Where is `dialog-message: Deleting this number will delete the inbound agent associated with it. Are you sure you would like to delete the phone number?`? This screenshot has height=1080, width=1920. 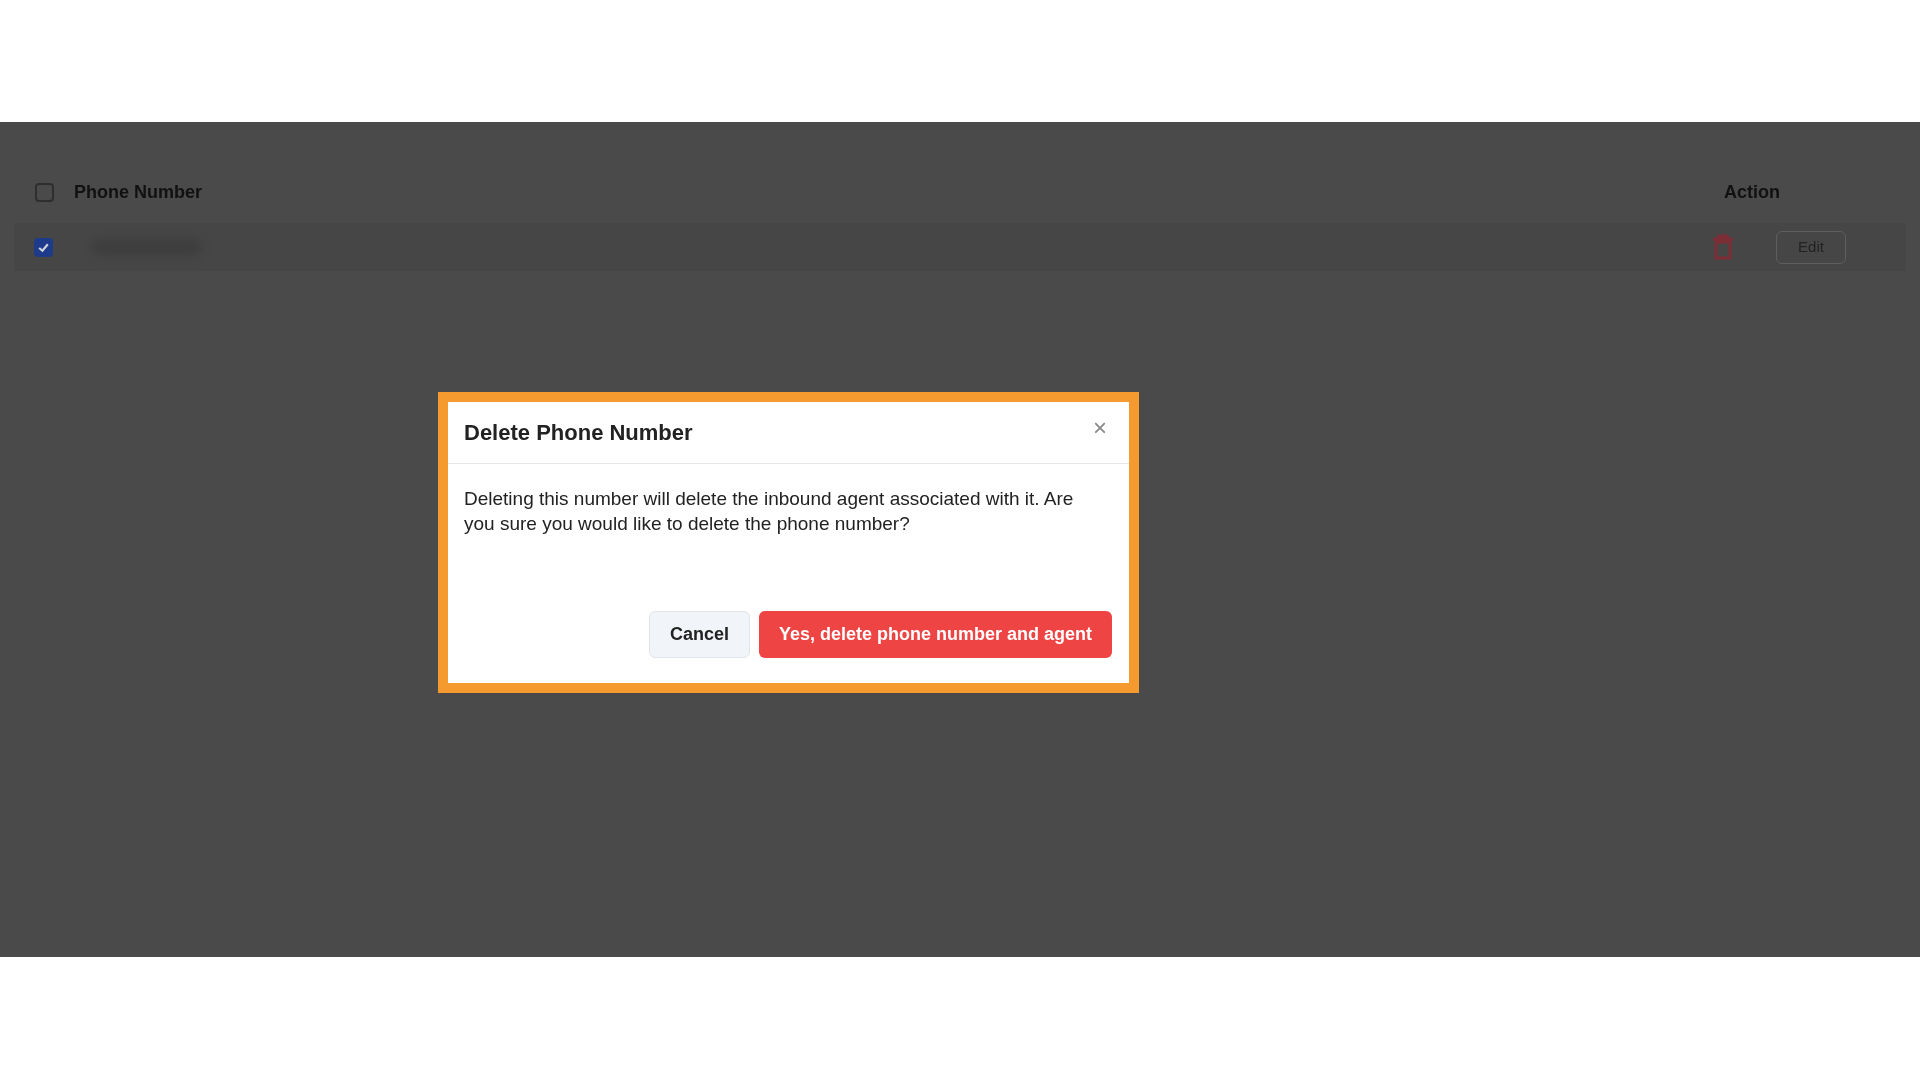 dialog-message: Deleting this number will delete the inbound agent associated with it. Are you sure you would like to delete the phone number? is located at coordinates (769, 511).